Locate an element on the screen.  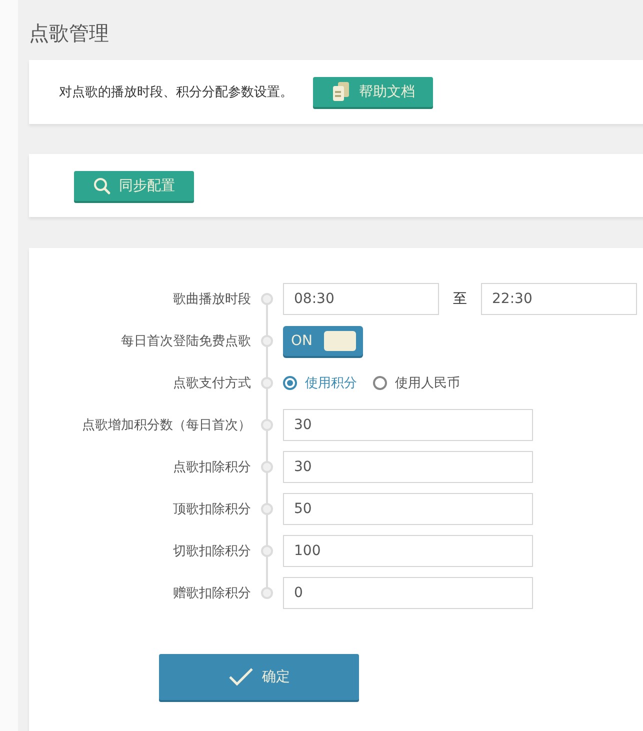
field-label: 每日首次登陆免费点歌 is located at coordinates (185, 341).